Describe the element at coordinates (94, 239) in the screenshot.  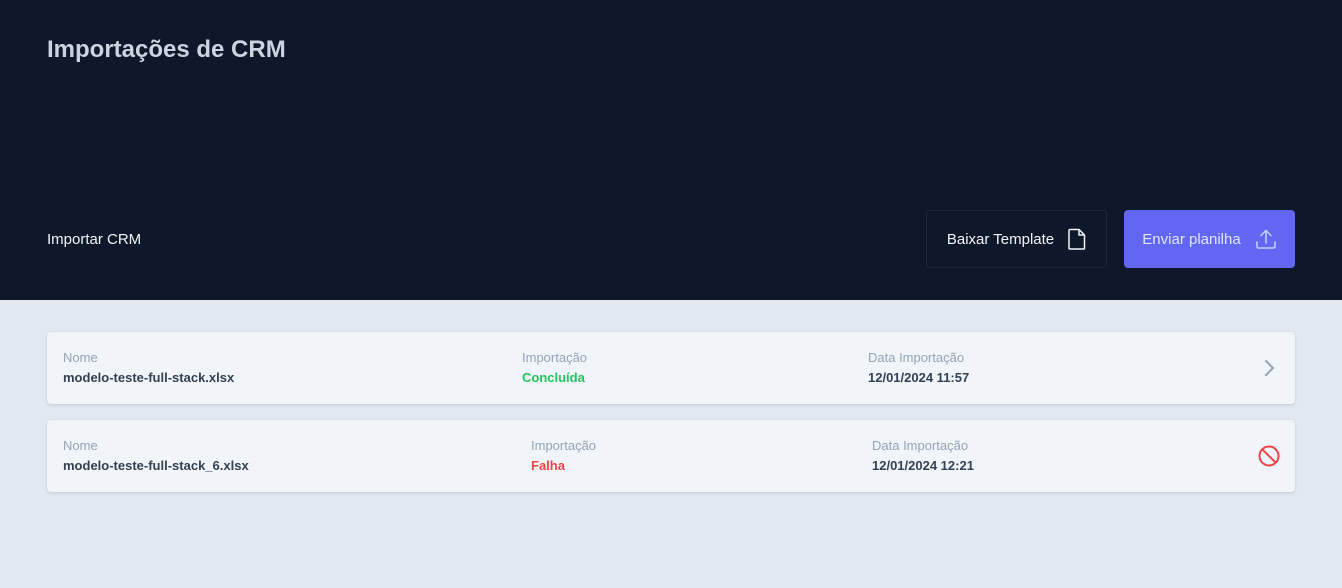
I see `section-label: Importar CRM` at that location.